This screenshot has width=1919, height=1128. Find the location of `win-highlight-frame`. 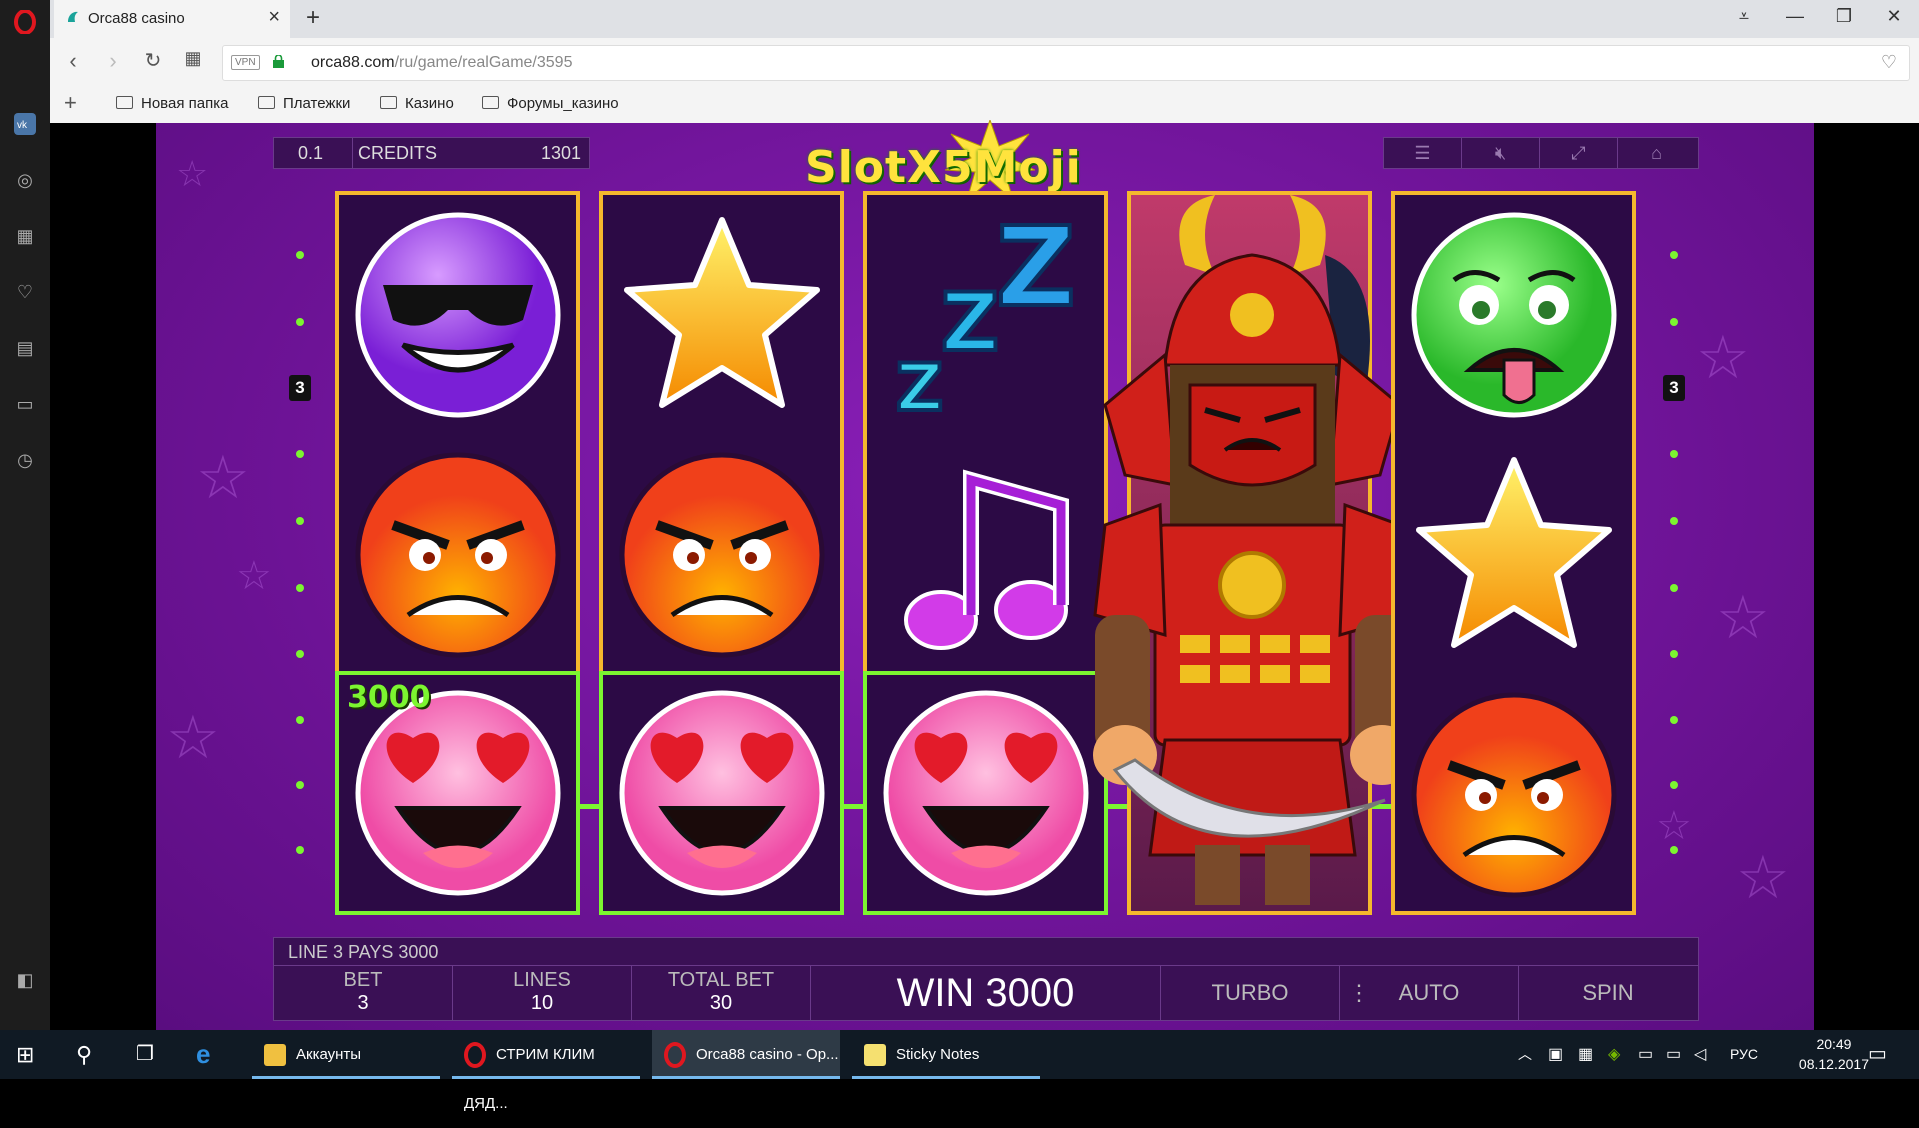

win-highlight-frame is located at coordinates (985, 793).